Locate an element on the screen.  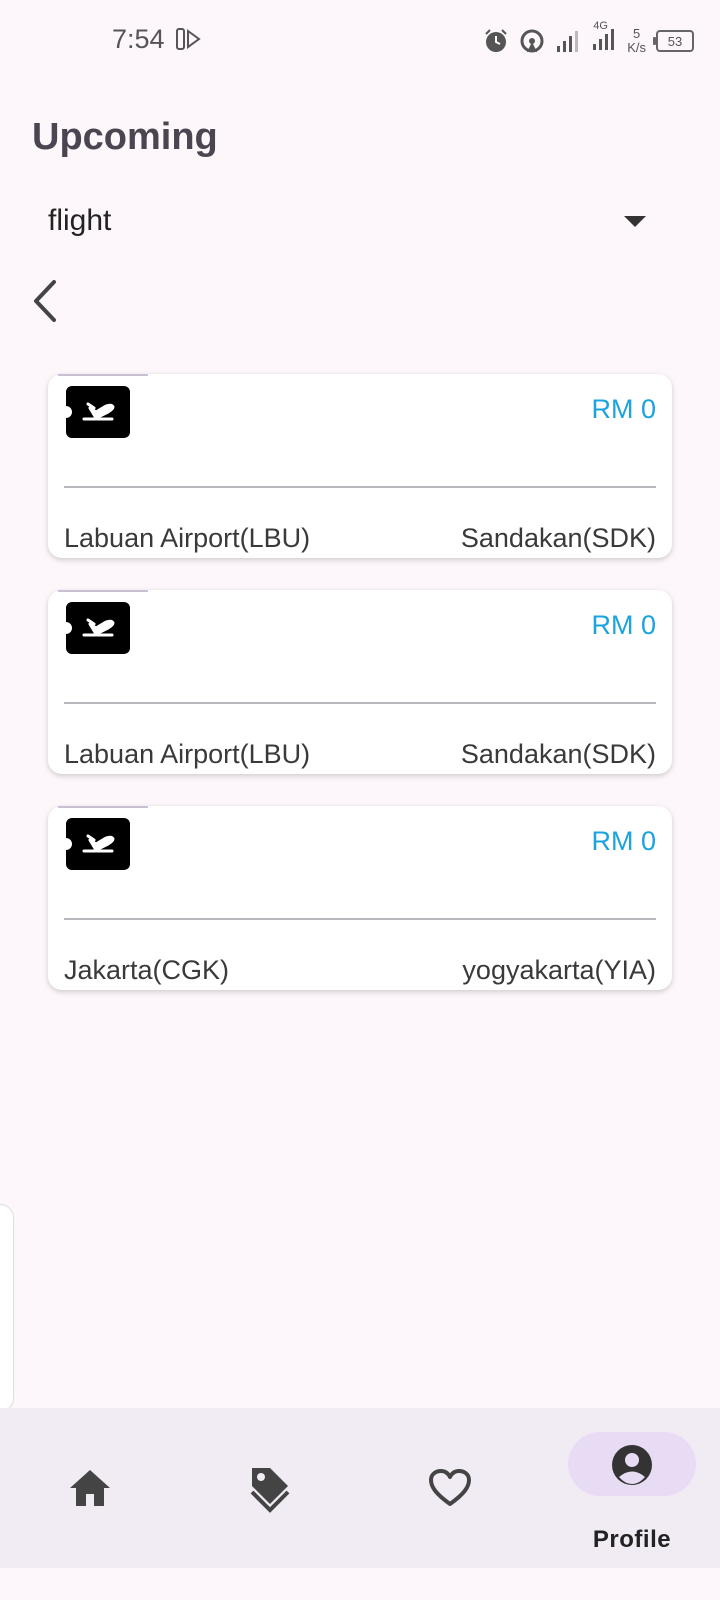
alarm-icon is located at coordinates (496, 40).